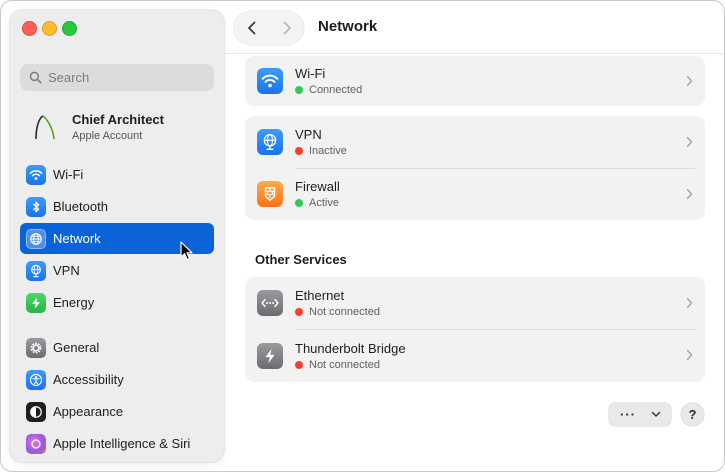  What do you see at coordinates (336, 90) in the screenshot?
I see `service-status-text: Connected` at bounding box center [336, 90].